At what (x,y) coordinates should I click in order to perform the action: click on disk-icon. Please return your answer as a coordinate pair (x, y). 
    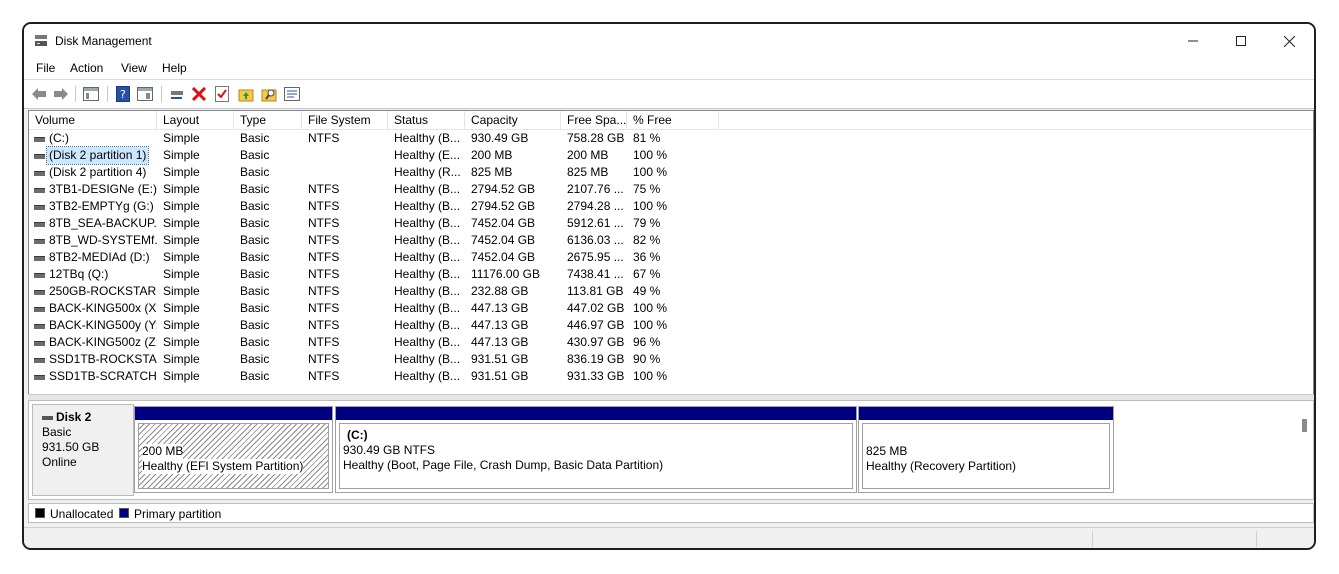
    Looking at the image, I should click on (47, 417).